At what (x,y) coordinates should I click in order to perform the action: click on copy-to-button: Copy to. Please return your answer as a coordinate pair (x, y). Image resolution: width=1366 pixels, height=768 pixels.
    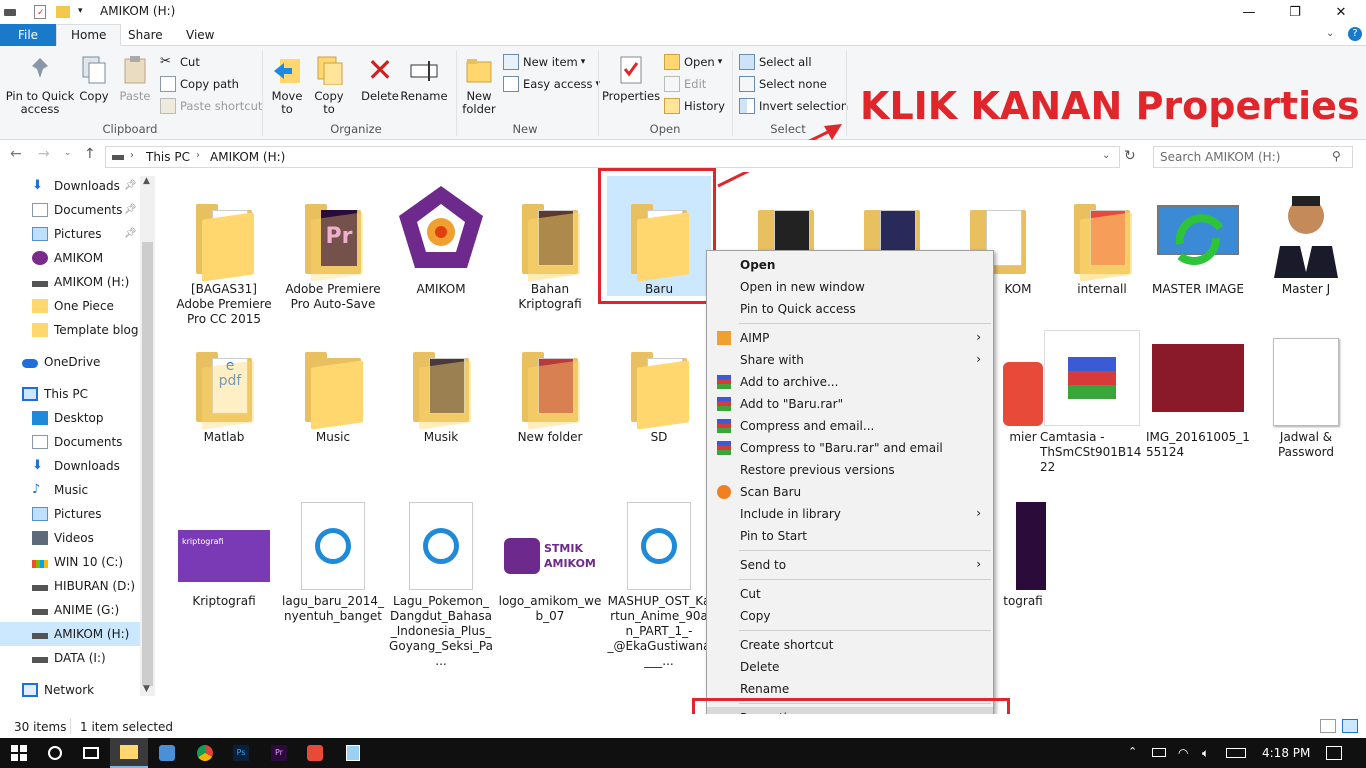
    Looking at the image, I should click on (329, 85).